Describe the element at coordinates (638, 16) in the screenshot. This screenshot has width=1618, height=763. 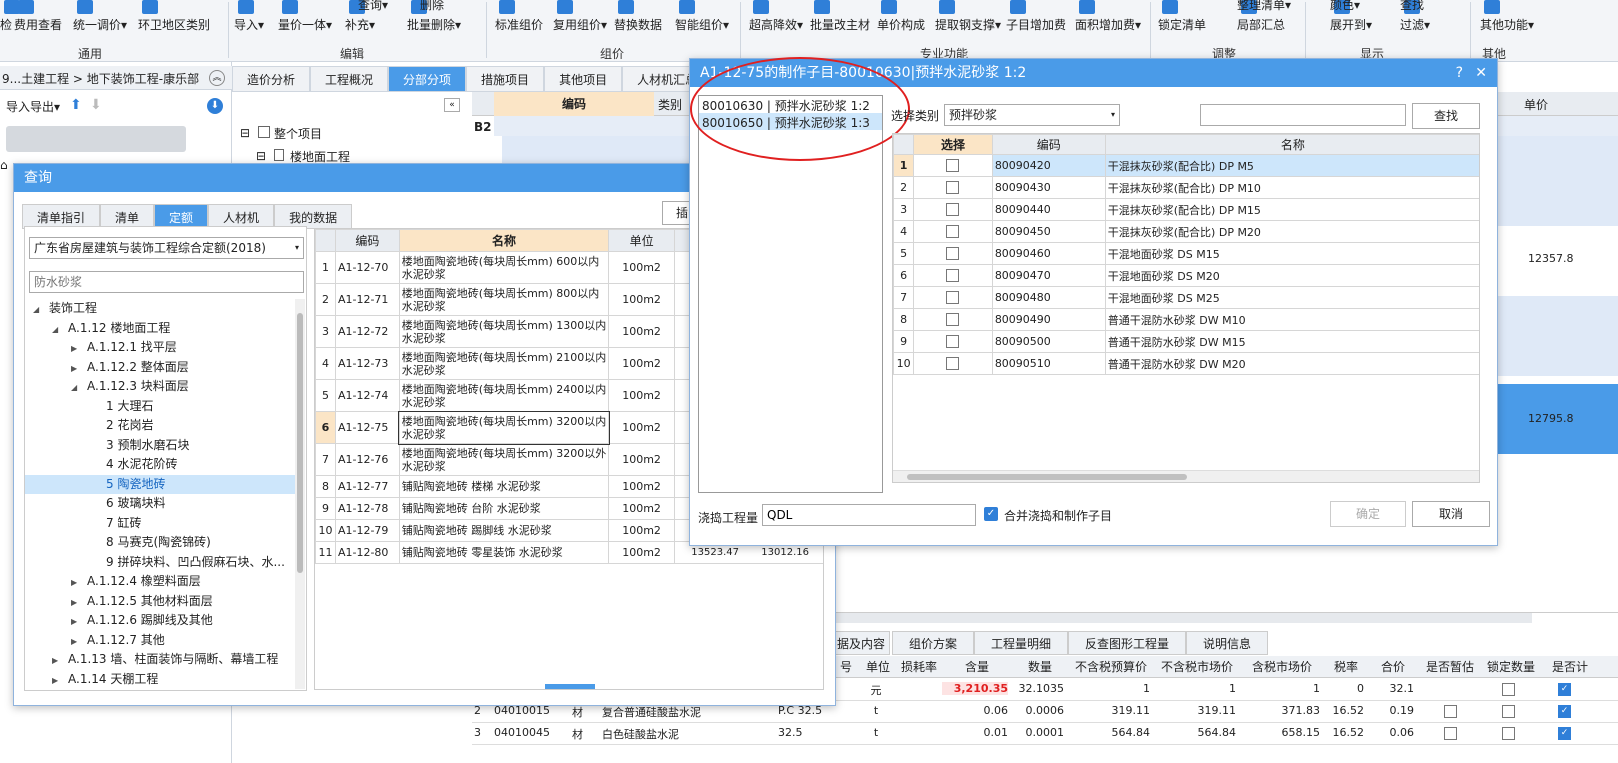
I see `ribbon-button: 替换数据` at that location.